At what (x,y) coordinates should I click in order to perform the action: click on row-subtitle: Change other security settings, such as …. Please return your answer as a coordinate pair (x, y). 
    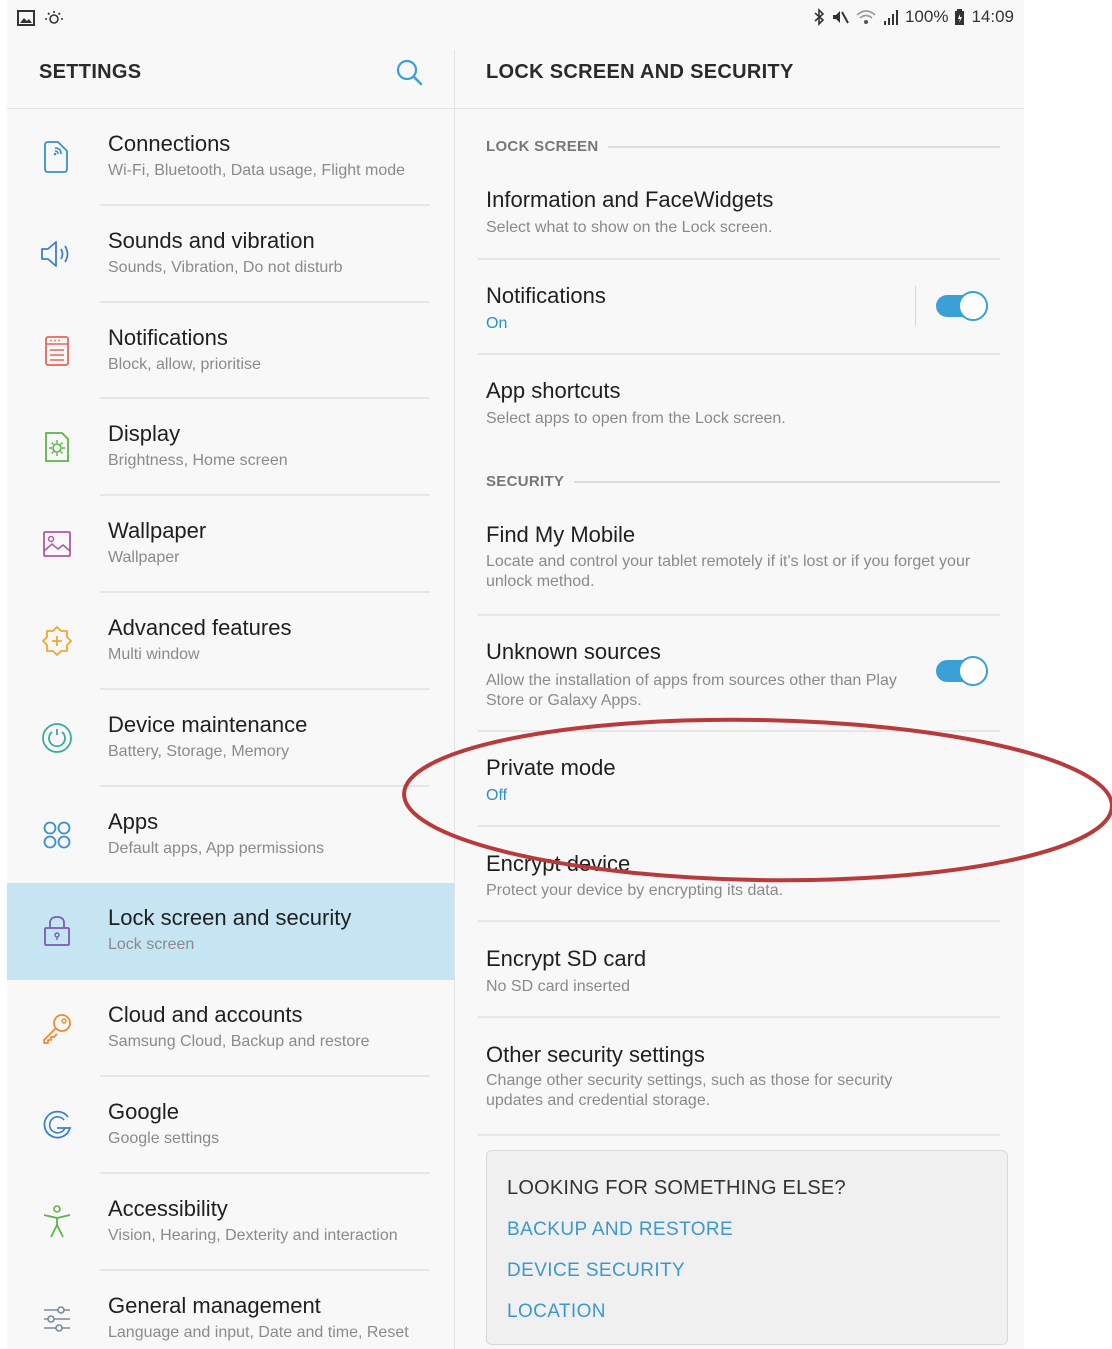
    Looking at the image, I should click on (689, 1090).